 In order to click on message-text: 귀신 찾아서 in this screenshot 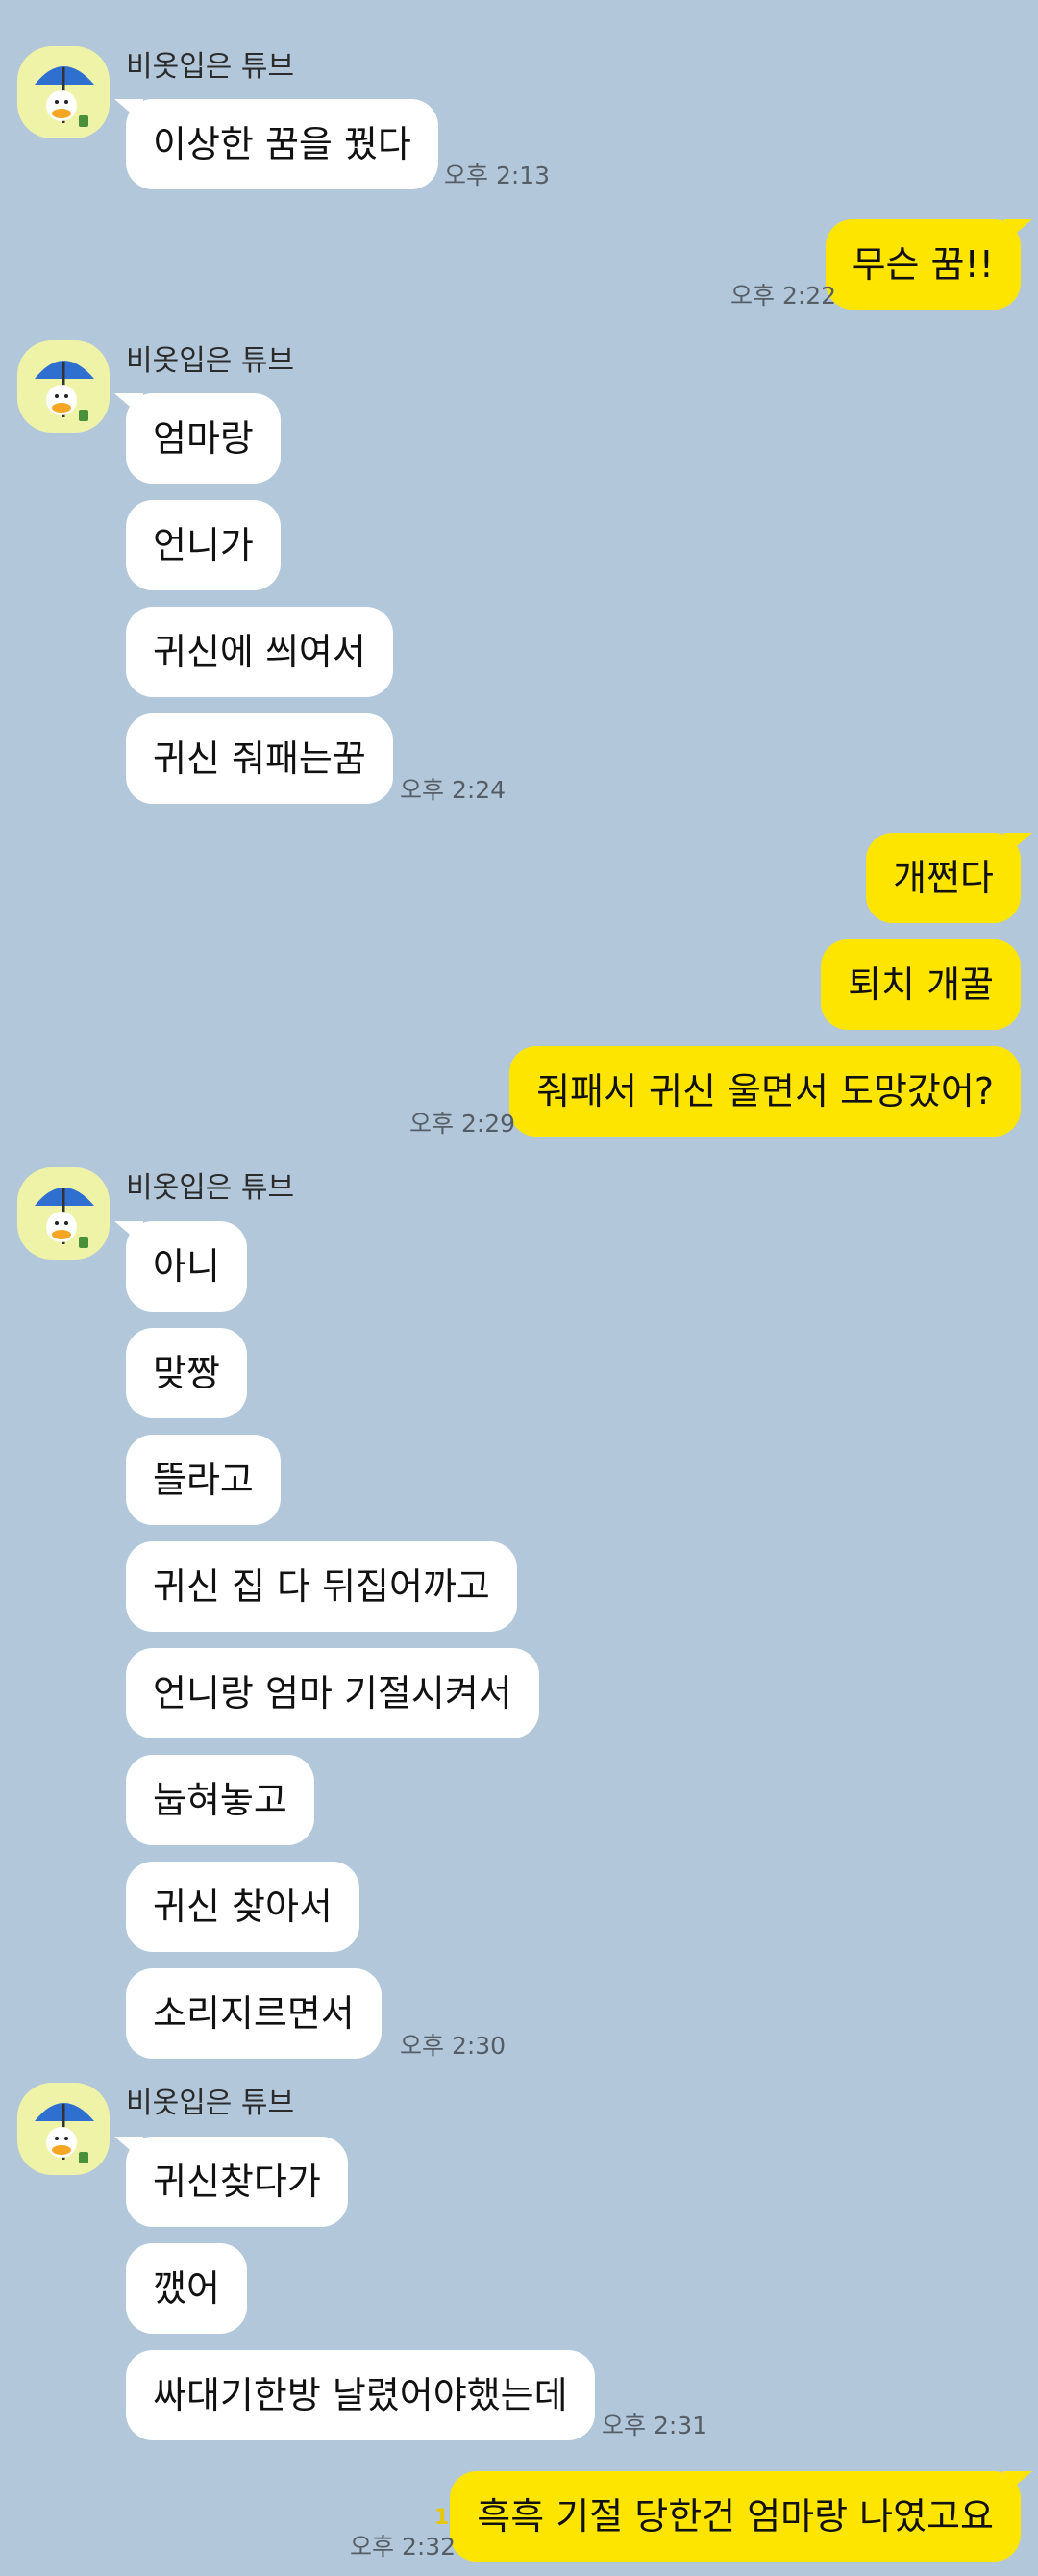, I will do `click(243, 1907)`.